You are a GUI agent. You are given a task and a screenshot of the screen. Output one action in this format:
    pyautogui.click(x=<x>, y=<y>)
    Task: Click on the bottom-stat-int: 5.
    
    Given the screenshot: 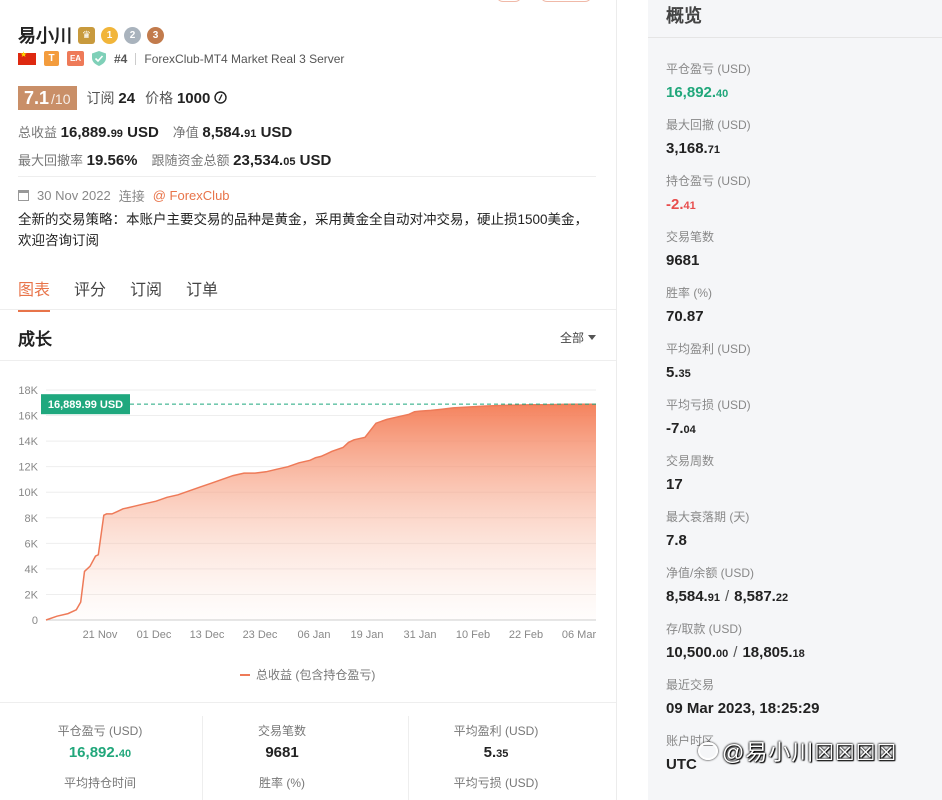 What is the action you would take?
    pyautogui.click(x=490, y=752)
    